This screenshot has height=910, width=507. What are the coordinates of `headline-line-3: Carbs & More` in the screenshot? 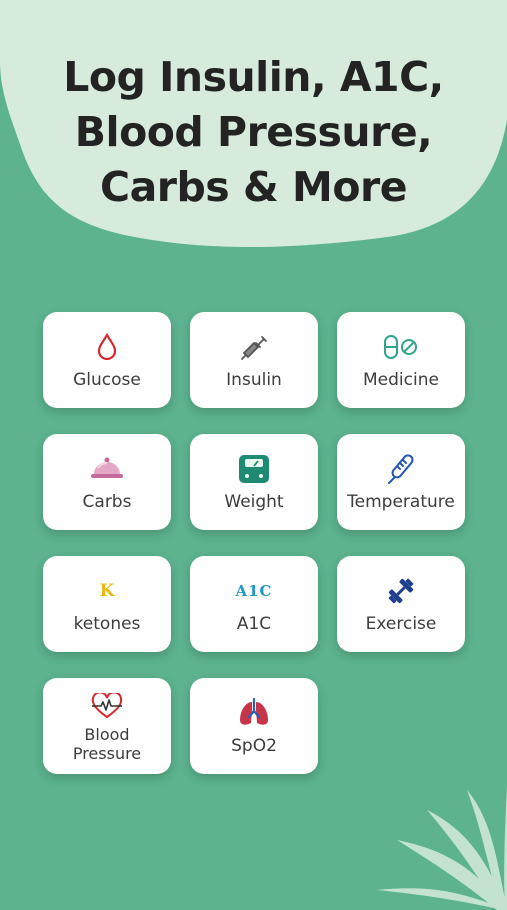 It's located at (253, 187).